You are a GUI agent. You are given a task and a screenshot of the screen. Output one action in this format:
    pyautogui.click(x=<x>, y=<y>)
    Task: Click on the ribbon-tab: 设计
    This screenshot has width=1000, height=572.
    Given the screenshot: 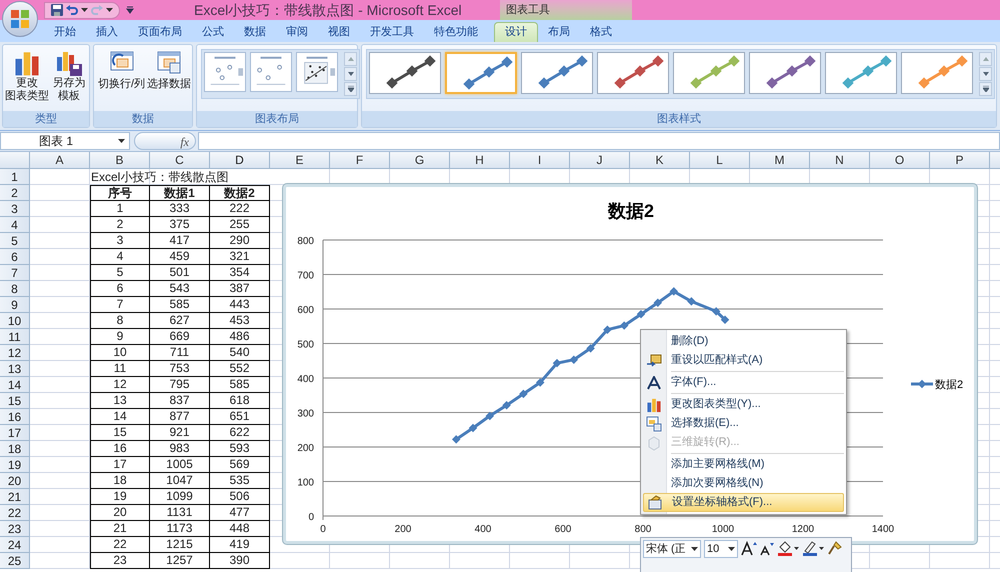 What is the action you would take?
    pyautogui.click(x=516, y=32)
    